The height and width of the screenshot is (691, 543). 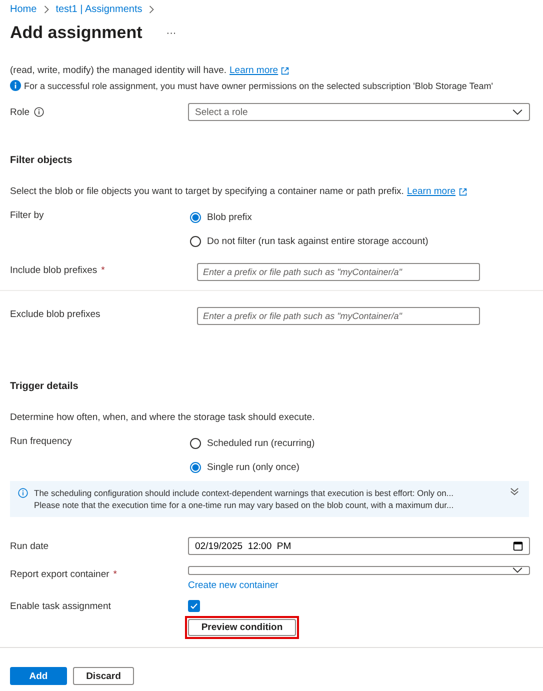 I want to click on field-label: Run frequency, so click(x=41, y=441).